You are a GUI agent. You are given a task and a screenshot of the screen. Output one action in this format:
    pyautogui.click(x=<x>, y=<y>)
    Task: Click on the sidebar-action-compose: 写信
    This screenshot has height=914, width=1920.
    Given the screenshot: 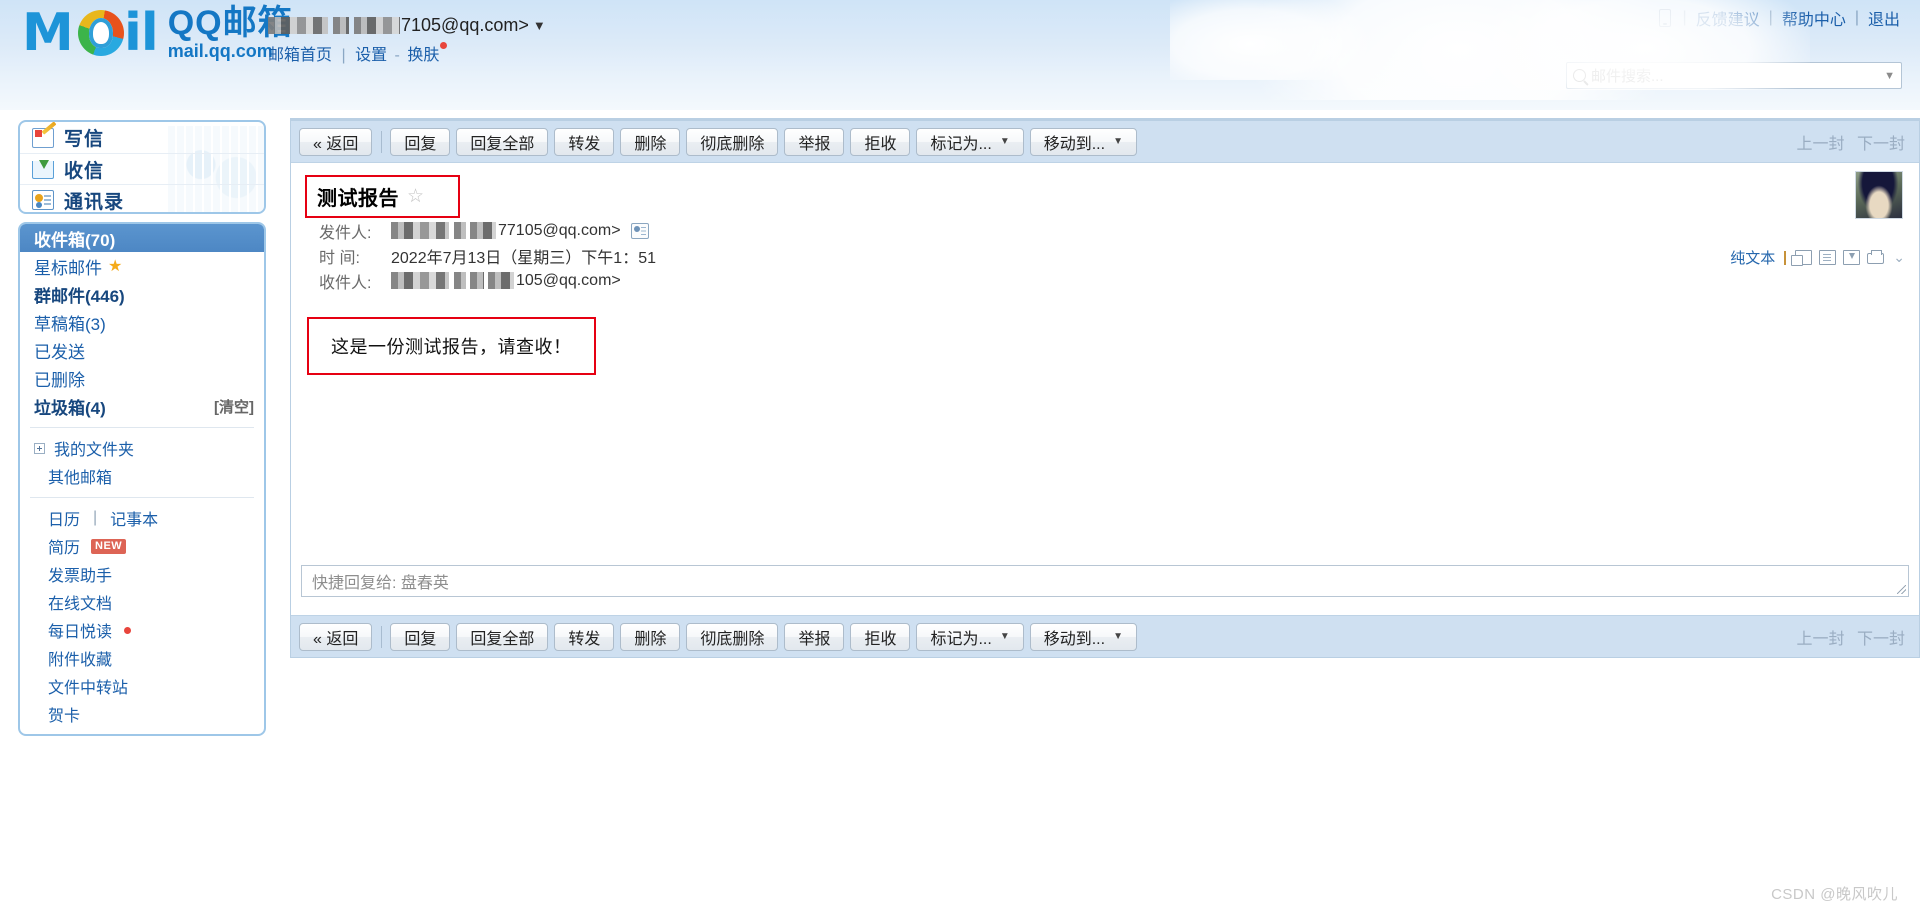 What is the action you would take?
    pyautogui.click(x=142, y=137)
    